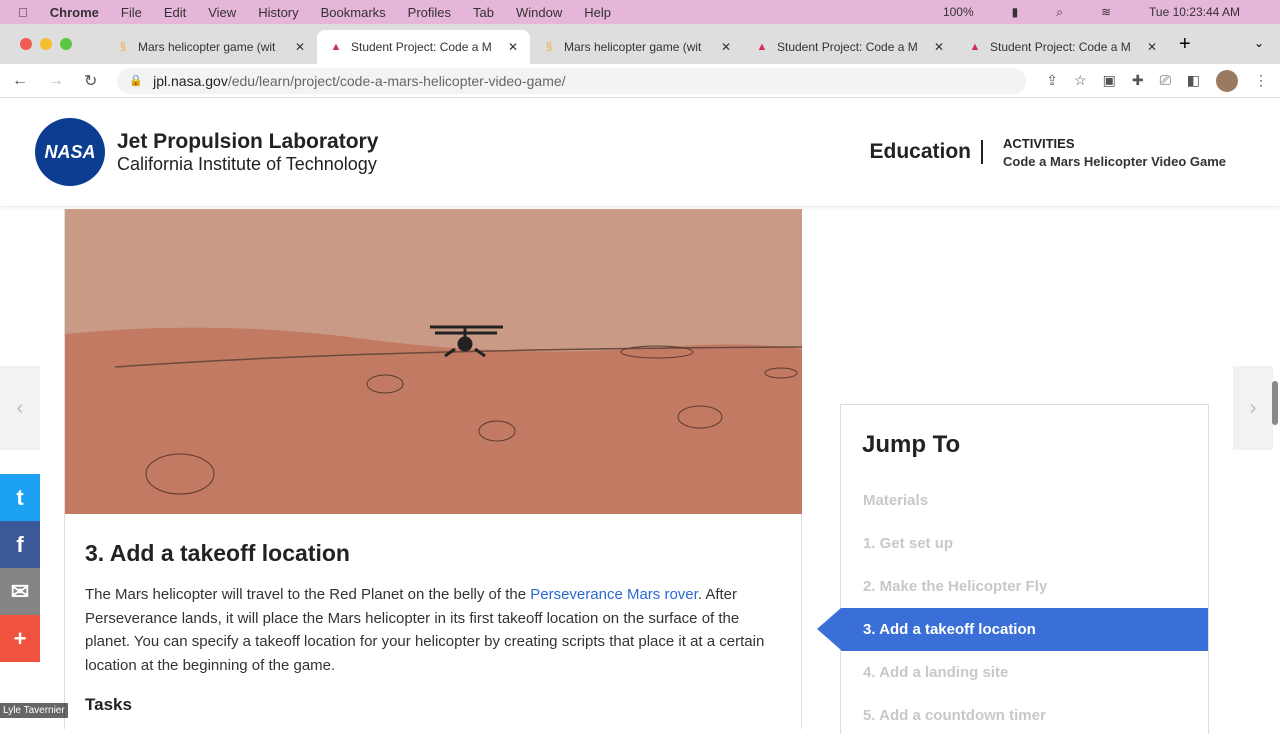  I want to click on side-panel-icon: ◧, so click(1193, 80).